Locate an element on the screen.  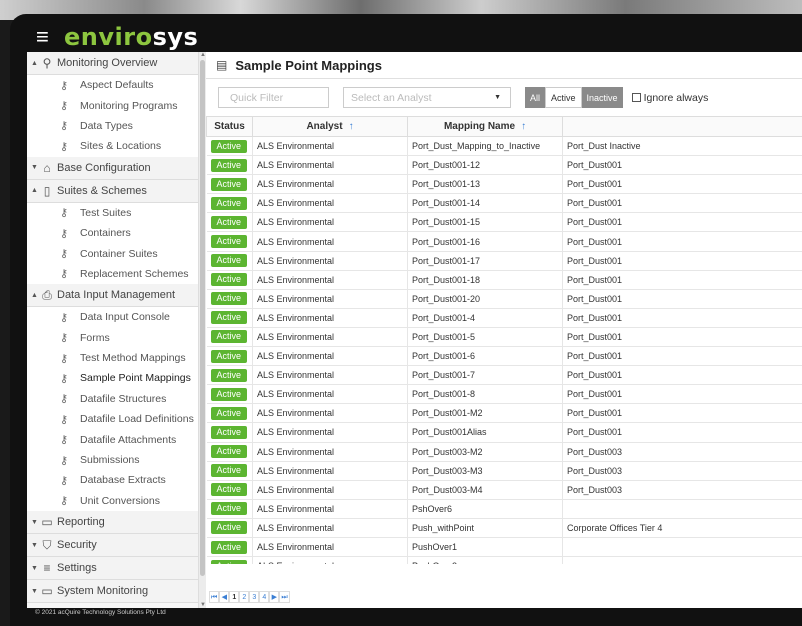
pager-first-icon: ⏮ is located at coordinates (214, 597).